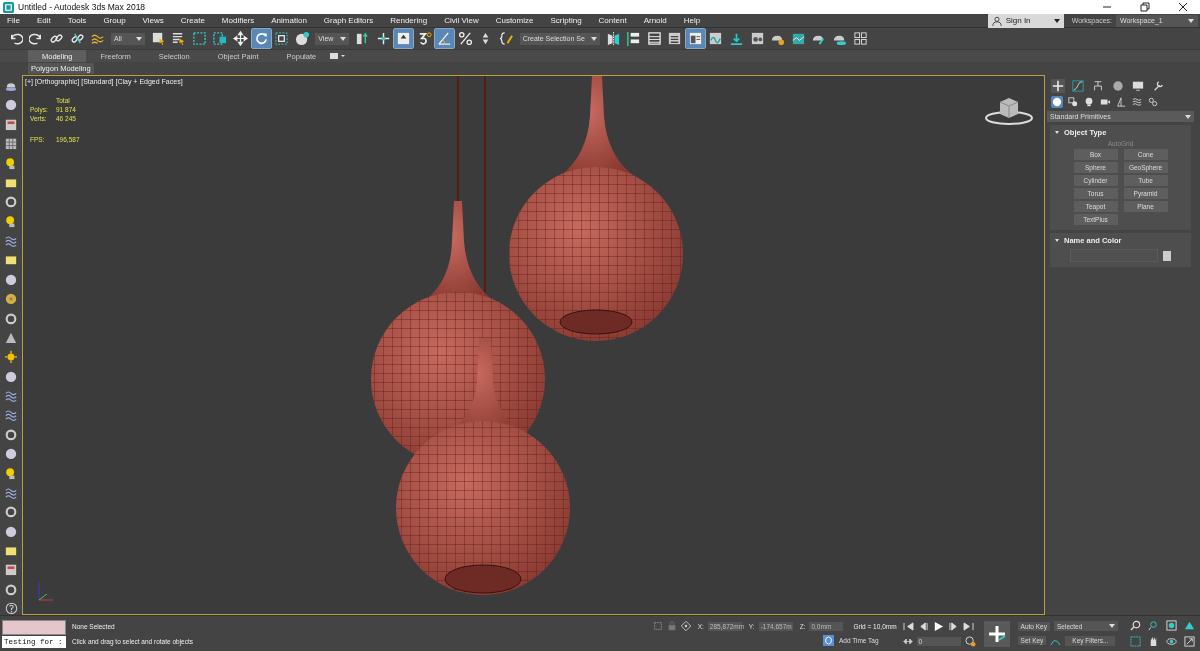 This screenshot has width=1200, height=651. Describe the element at coordinates (1135, 625) in the screenshot. I see `zoom-icon` at that location.